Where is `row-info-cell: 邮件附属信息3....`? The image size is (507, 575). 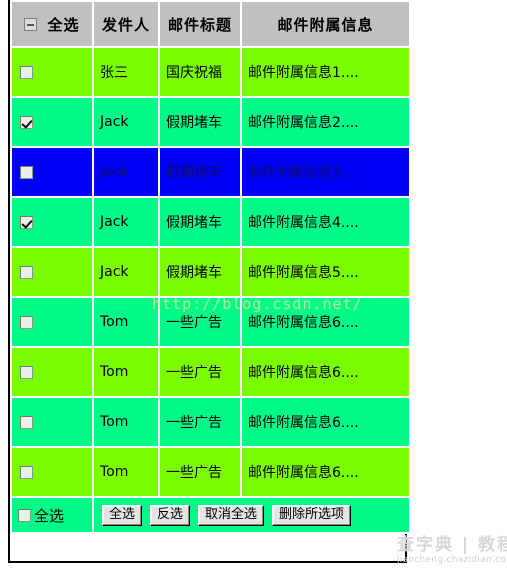 row-info-cell: 邮件附属信息3.... is located at coordinates (325, 172).